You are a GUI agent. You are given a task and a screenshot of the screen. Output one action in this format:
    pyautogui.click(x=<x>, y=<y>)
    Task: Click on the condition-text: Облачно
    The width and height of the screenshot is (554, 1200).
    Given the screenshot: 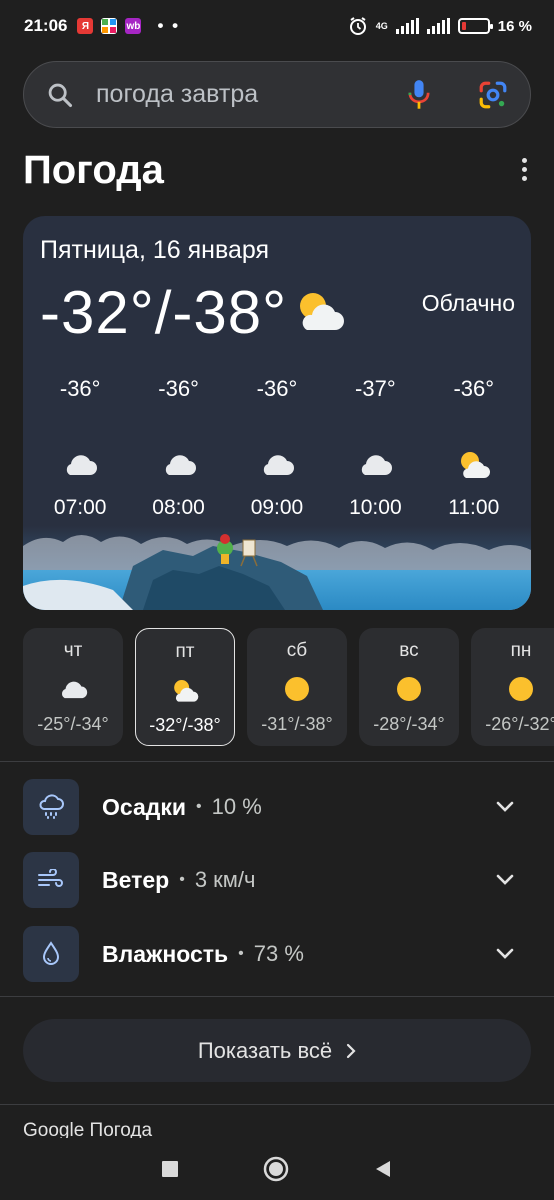 What is the action you would take?
    pyautogui.click(x=468, y=303)
    